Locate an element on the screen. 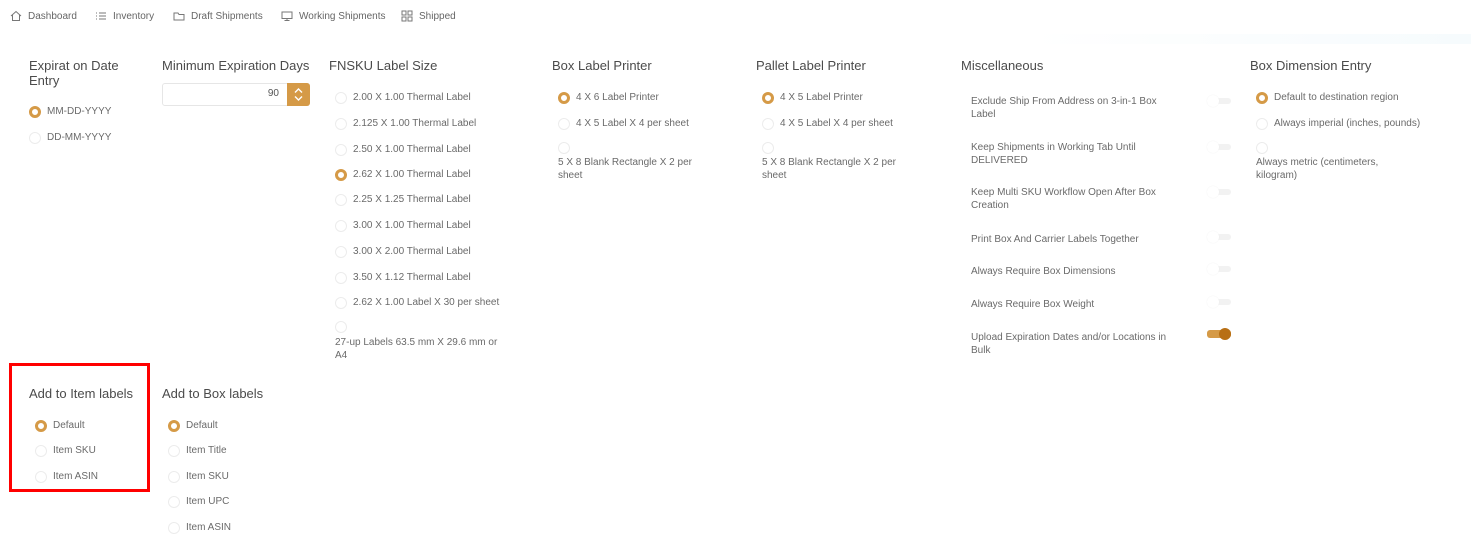 This screenshot has width=1471, height=558. stepper-arrows-icon is located at coordinates (298, 94).